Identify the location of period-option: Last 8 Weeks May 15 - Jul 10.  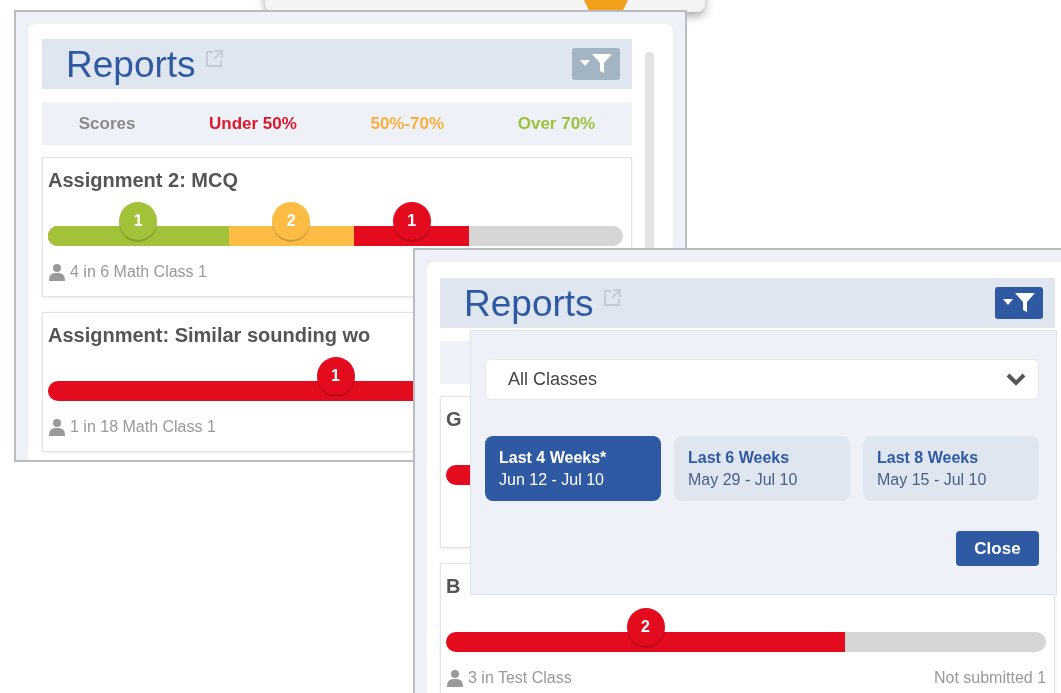
(951, 468).